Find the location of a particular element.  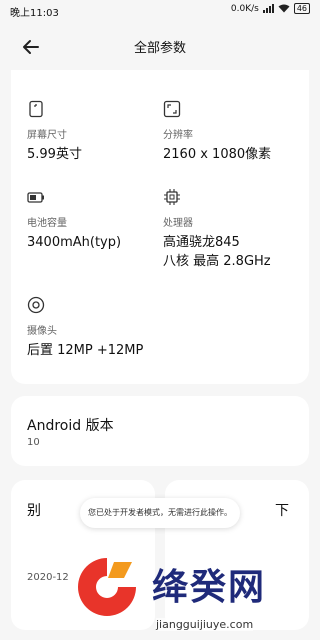

battery-level: 46 is located at coordinates (301, 8).